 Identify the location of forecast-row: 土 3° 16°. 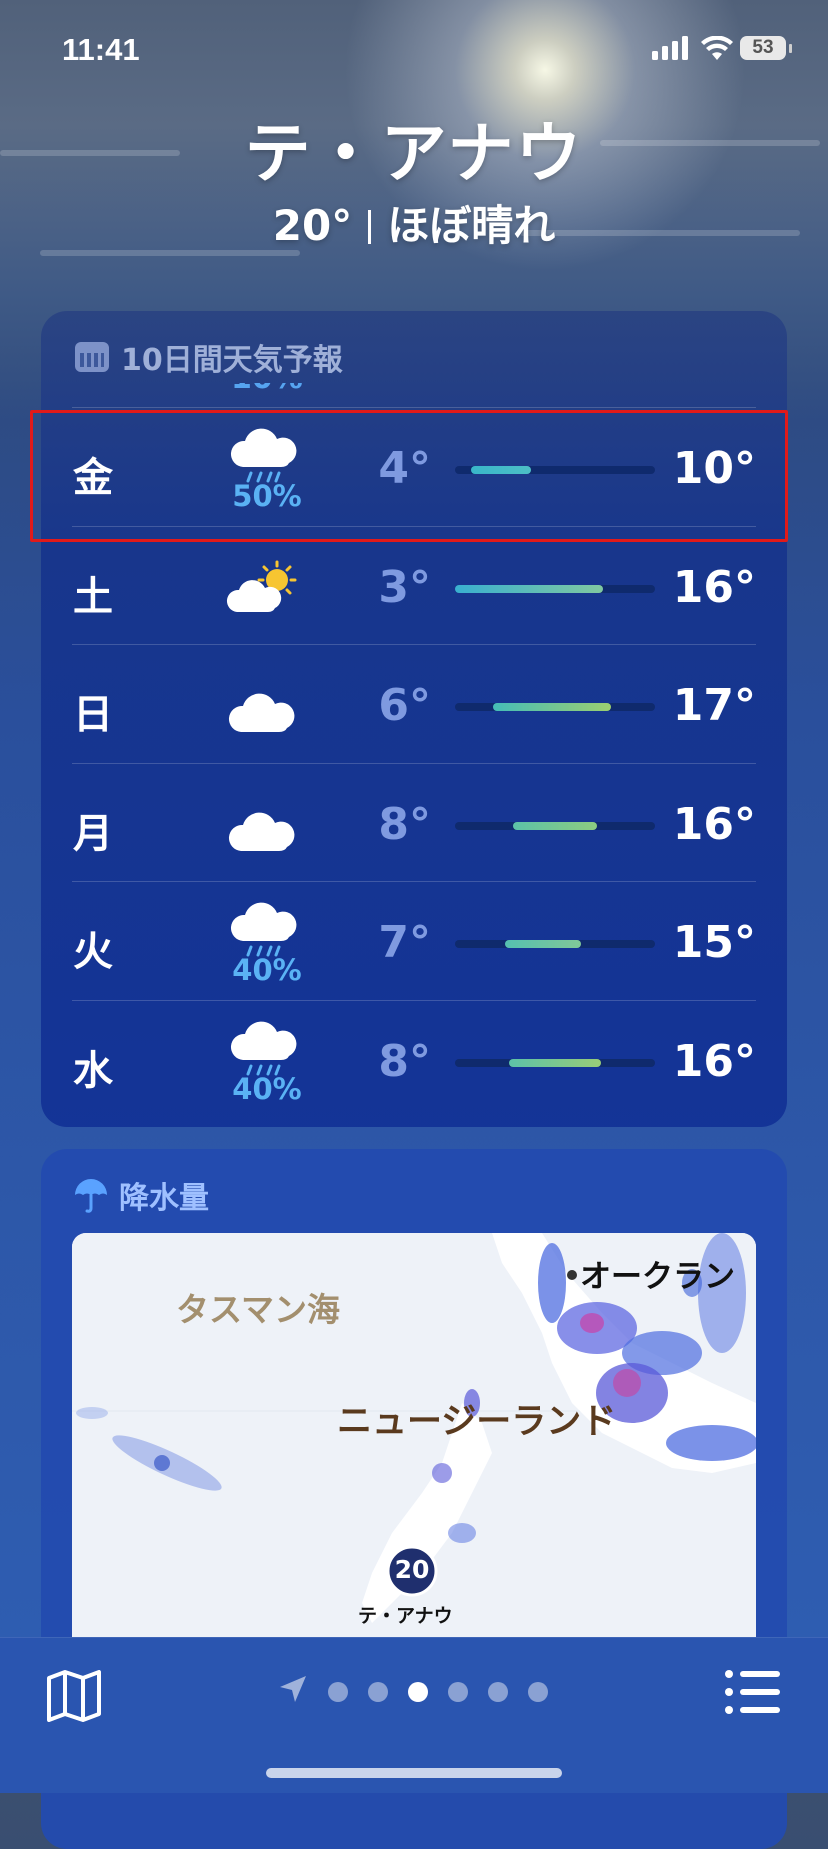
(414, 584).